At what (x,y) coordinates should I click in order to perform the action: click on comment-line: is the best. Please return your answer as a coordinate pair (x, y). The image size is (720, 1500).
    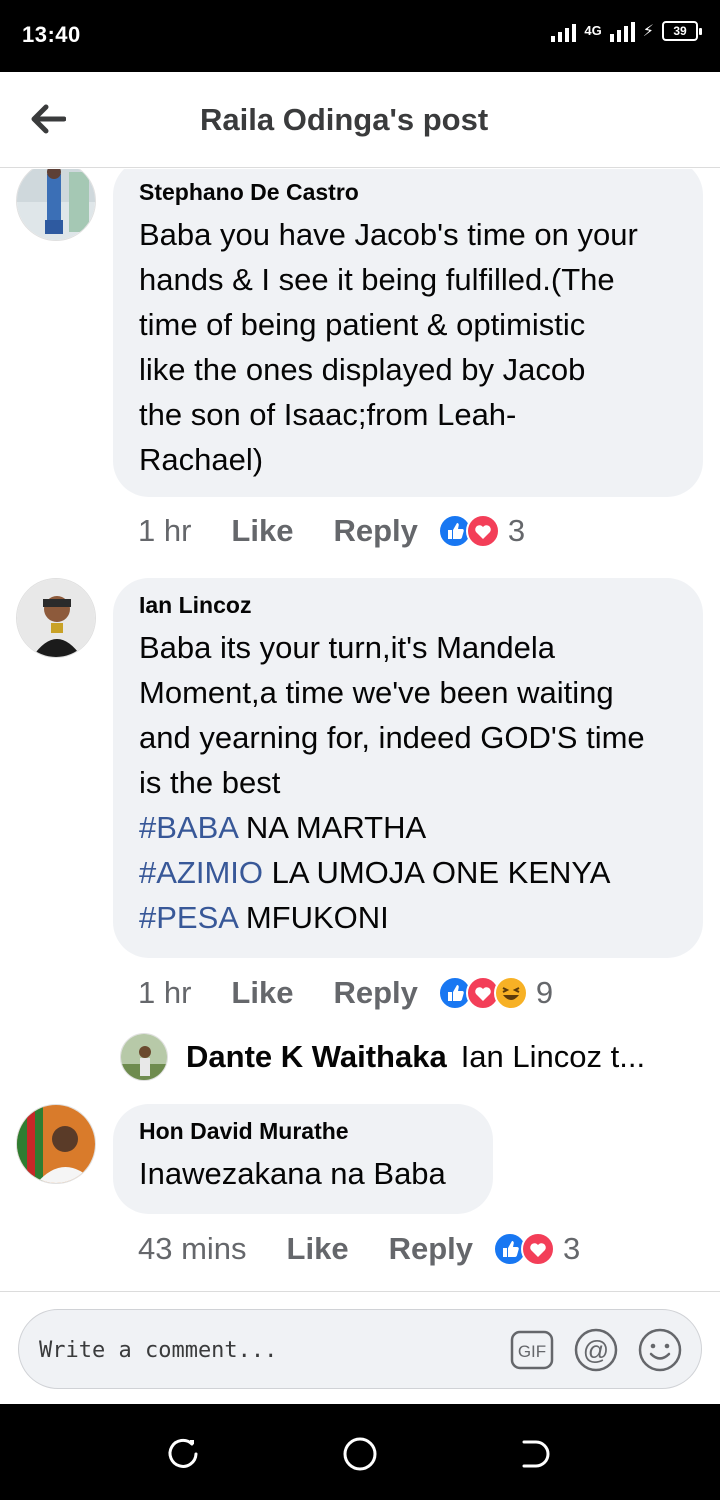
    Looking at the image, I should click on (210, 782).